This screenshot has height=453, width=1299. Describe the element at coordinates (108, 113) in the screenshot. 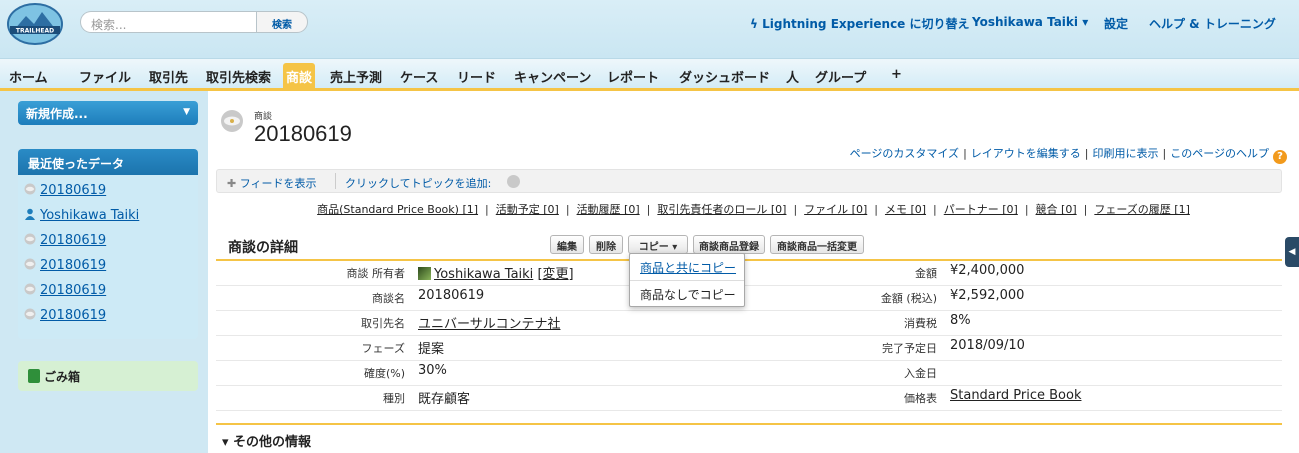

I see `create-new-button: 新規作成... ▼` at that location.